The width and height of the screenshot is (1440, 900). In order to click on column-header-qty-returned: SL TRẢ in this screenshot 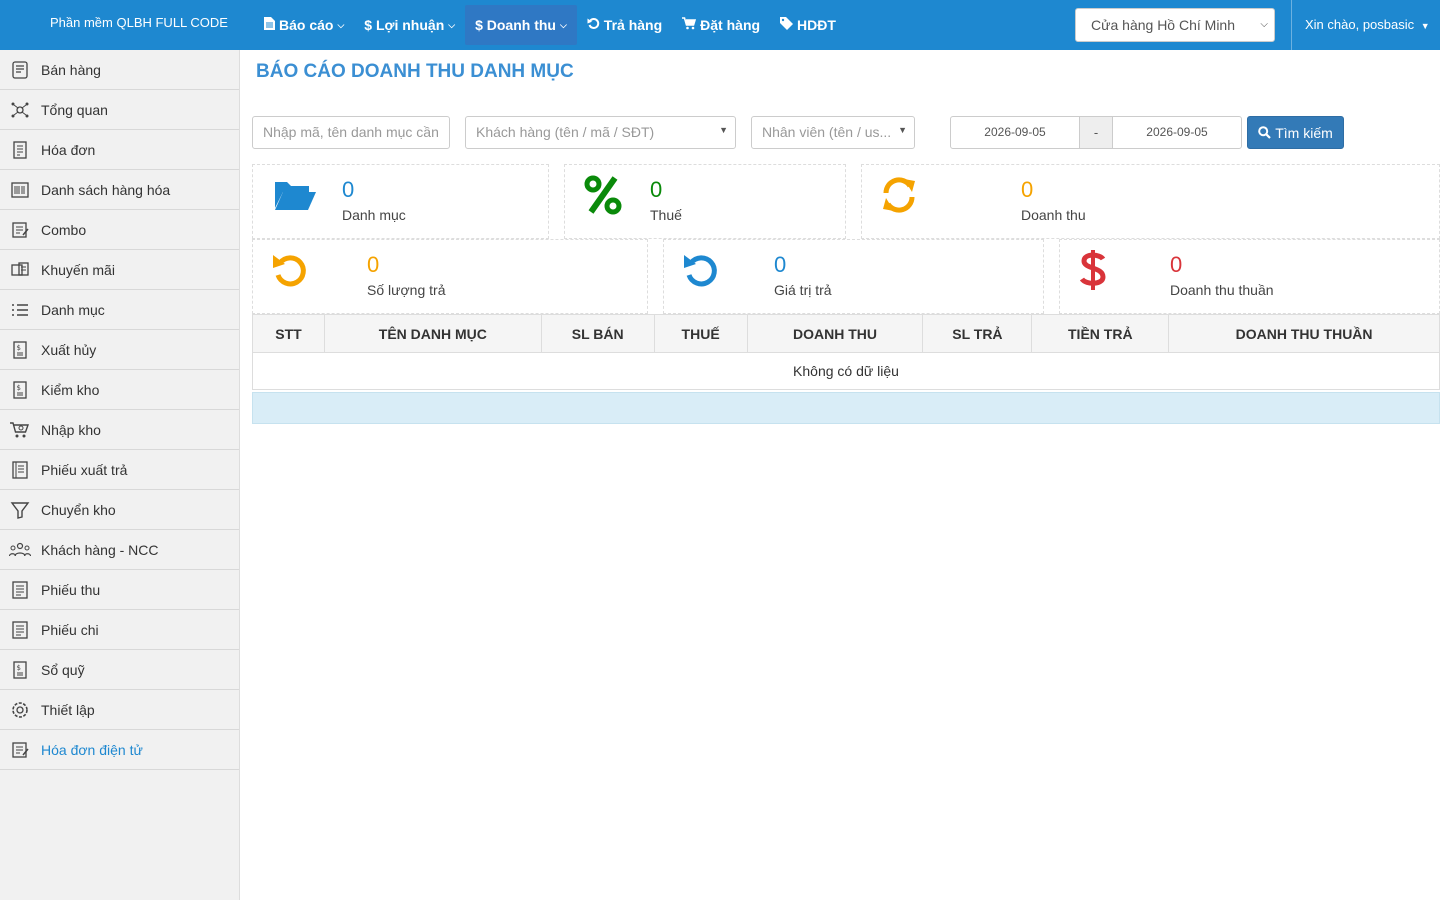, I will do `click(977, 333)`.